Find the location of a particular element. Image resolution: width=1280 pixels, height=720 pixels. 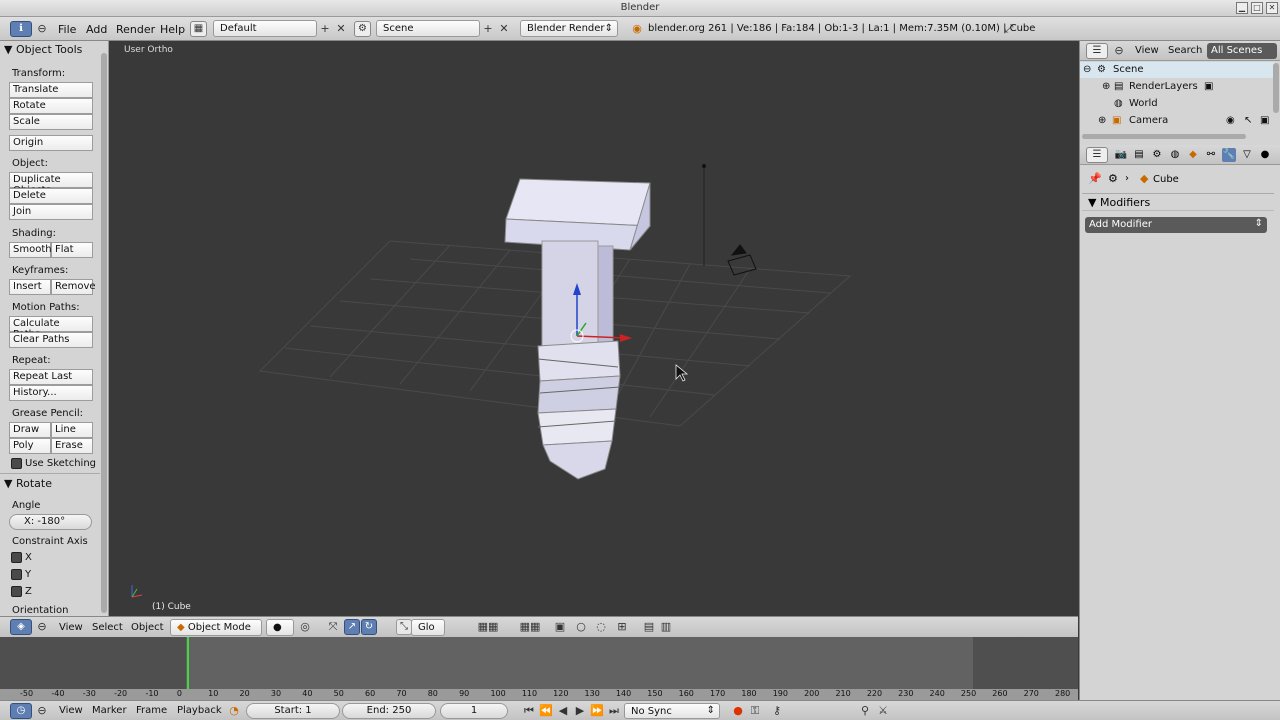

constraint-x-checkbox is located at coordinates (16, 557).